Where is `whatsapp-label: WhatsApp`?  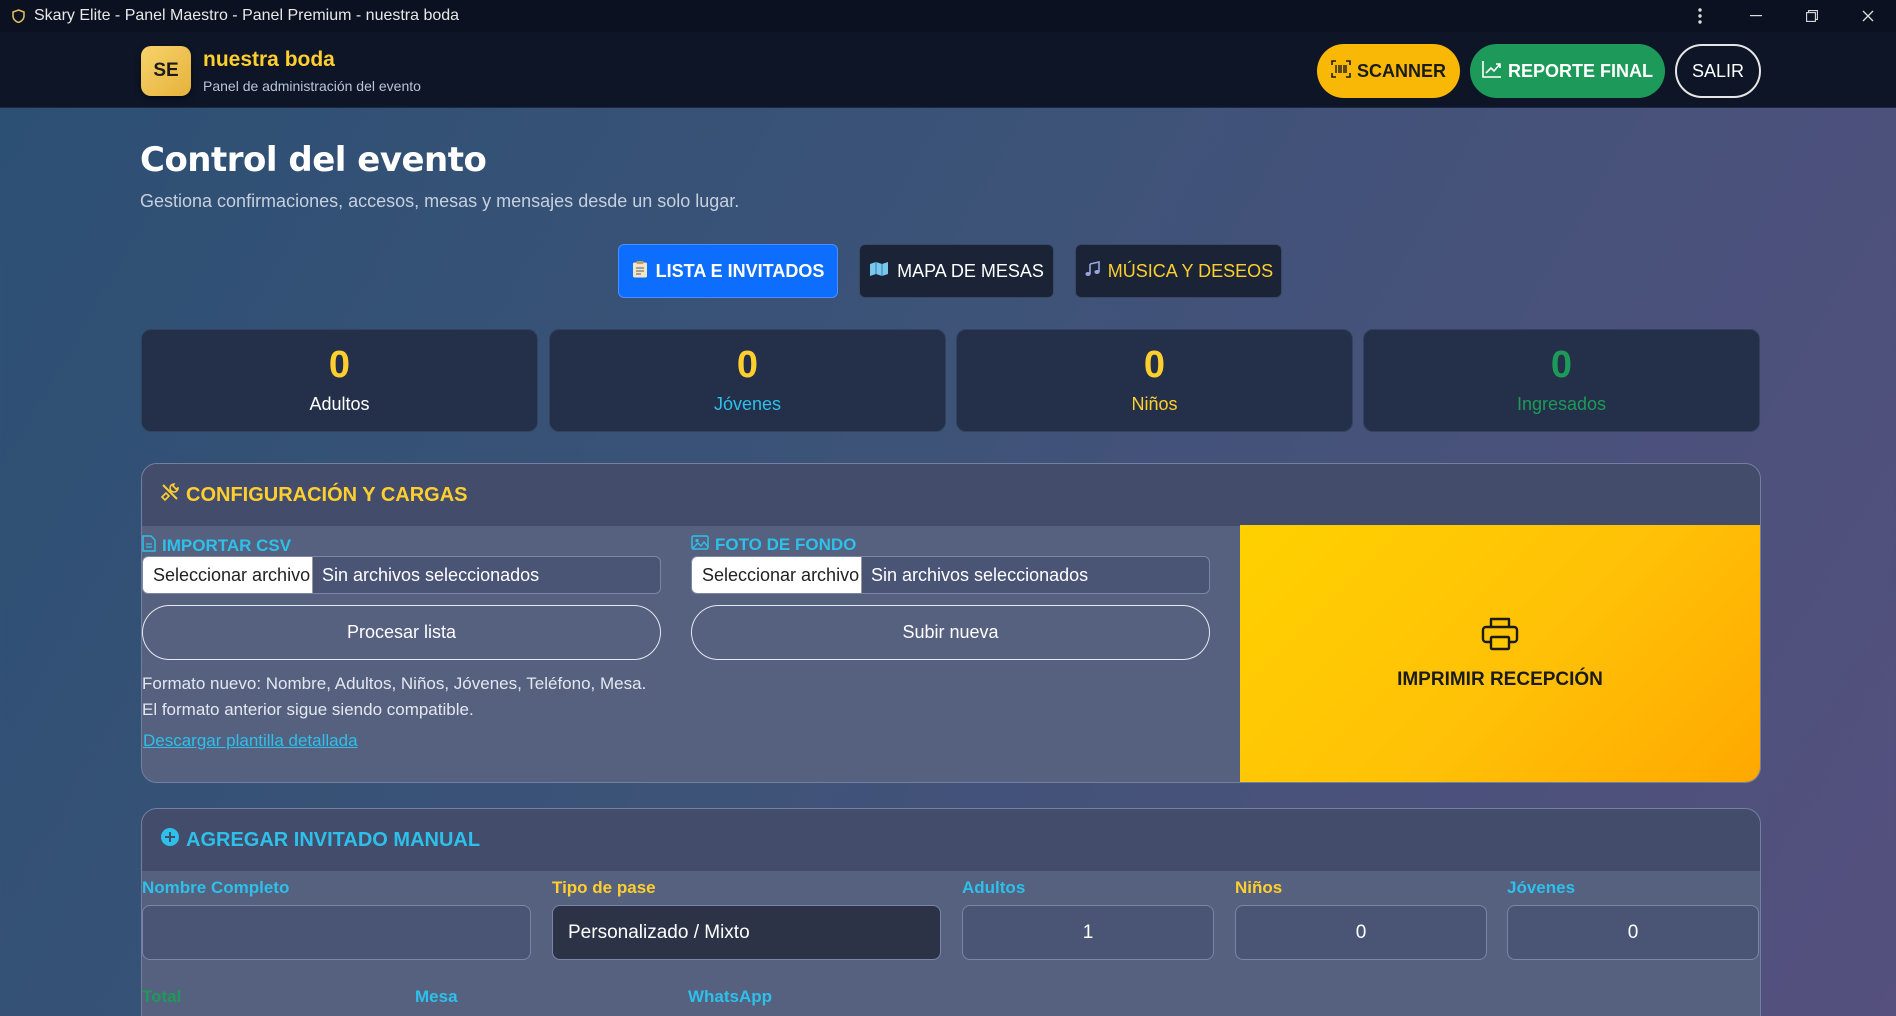 whatsapp-label: WhatsApp is located at coordinates (730, 996).